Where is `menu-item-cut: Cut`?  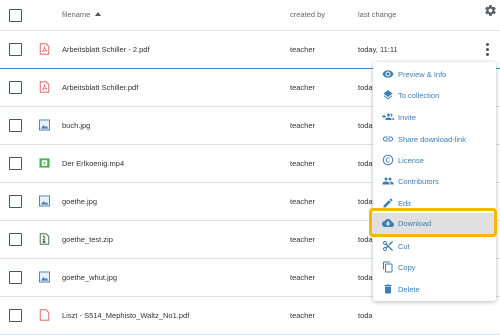
menu-item-cut: Cut is located at coordinates (434, 246).